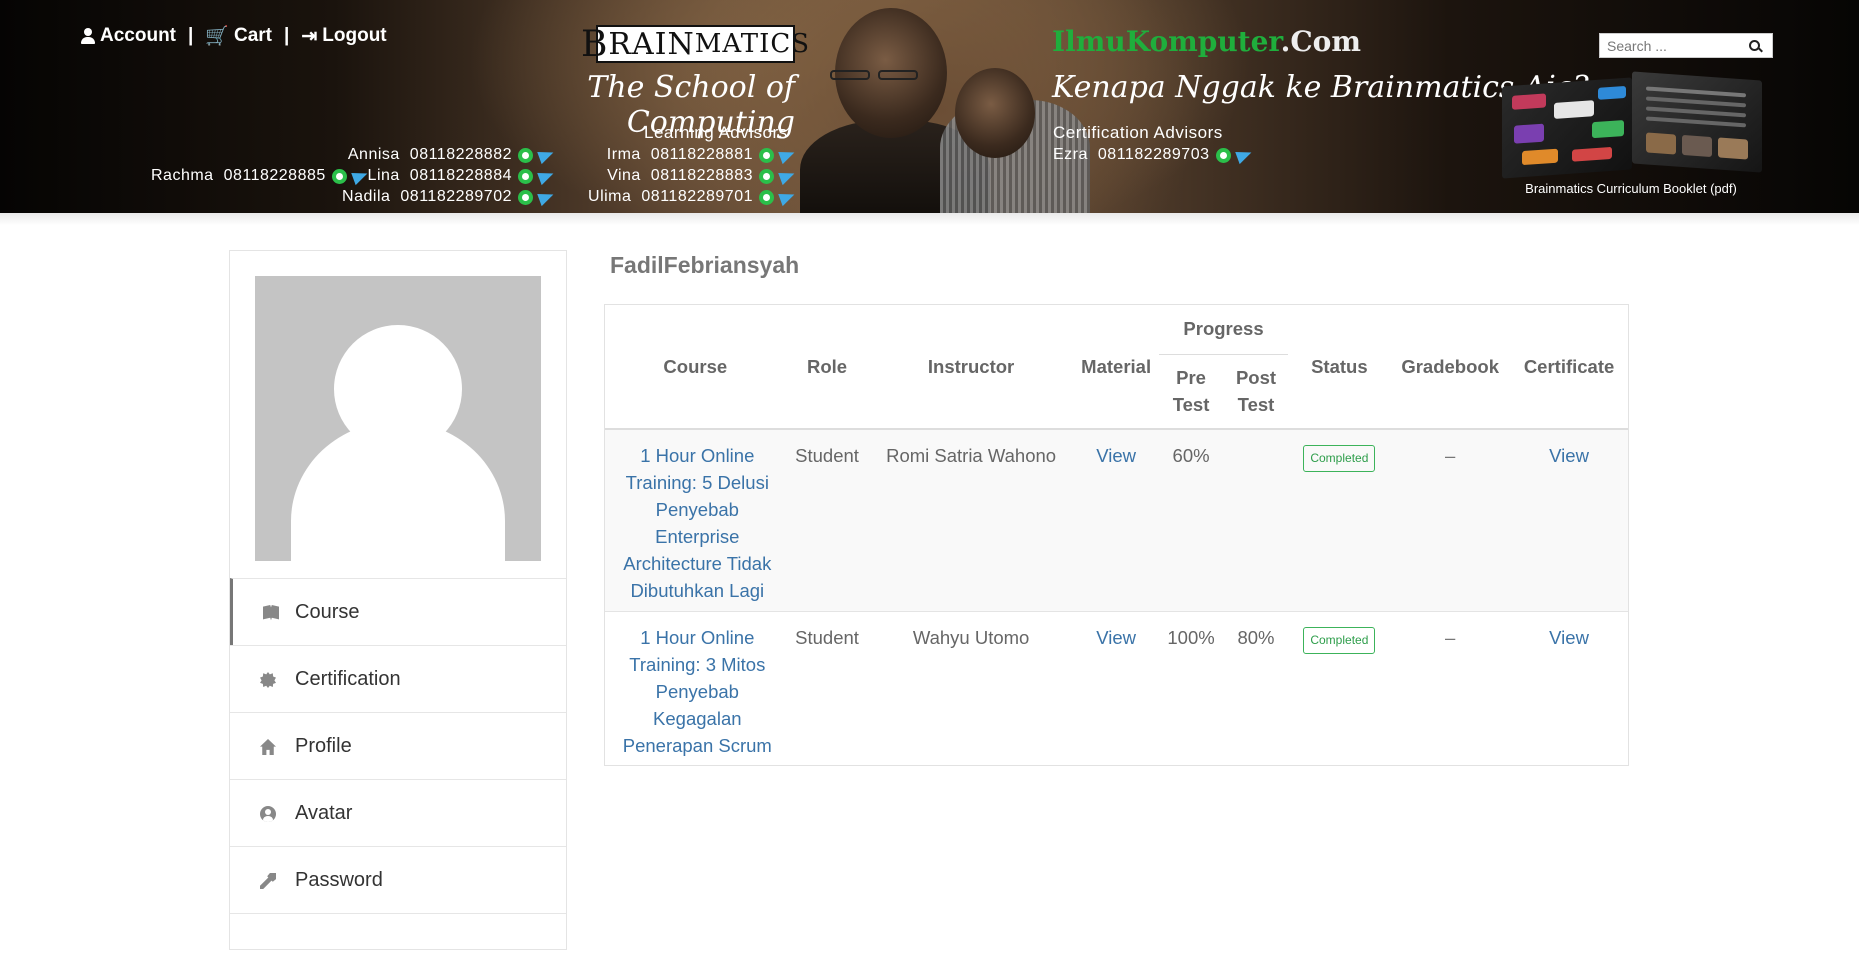  Describe the element at coordinates (366, 196) in the screenshot. I see `advisor-name: Nadila` at that location.